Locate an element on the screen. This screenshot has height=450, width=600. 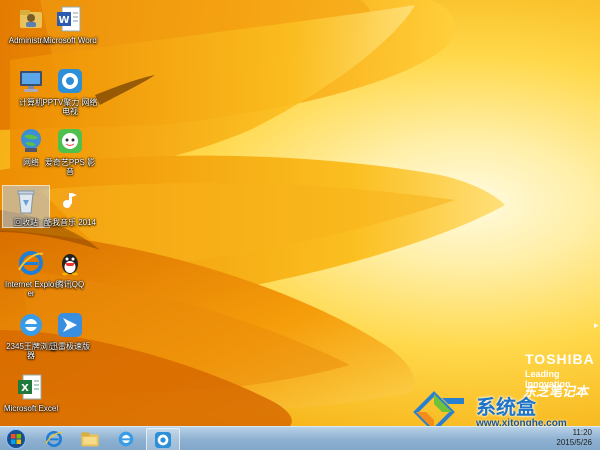
desktop-icon-microsoft-excel: X Microsoft Excel is located at coordinates (31, 392).